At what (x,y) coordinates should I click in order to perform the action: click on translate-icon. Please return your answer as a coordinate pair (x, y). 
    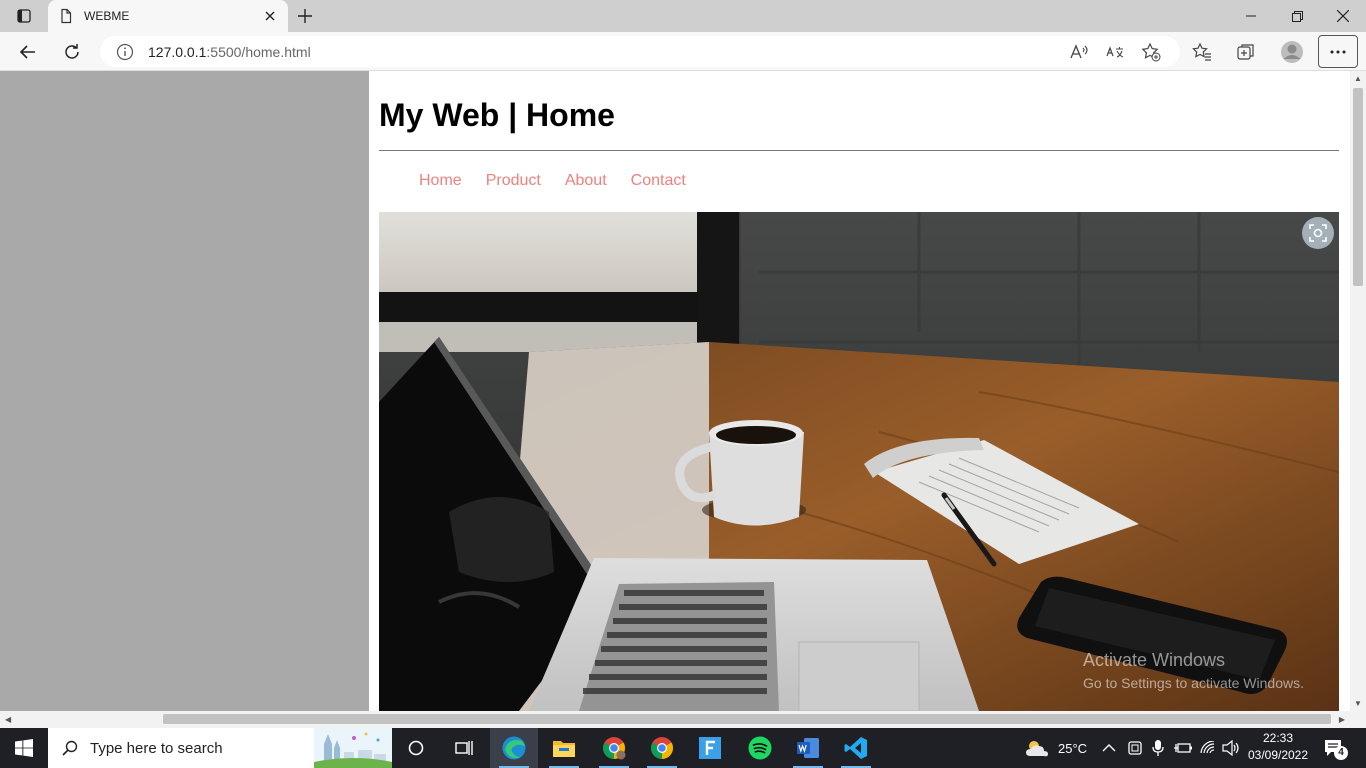
    Looking at the image, I should click on (1115, 52).